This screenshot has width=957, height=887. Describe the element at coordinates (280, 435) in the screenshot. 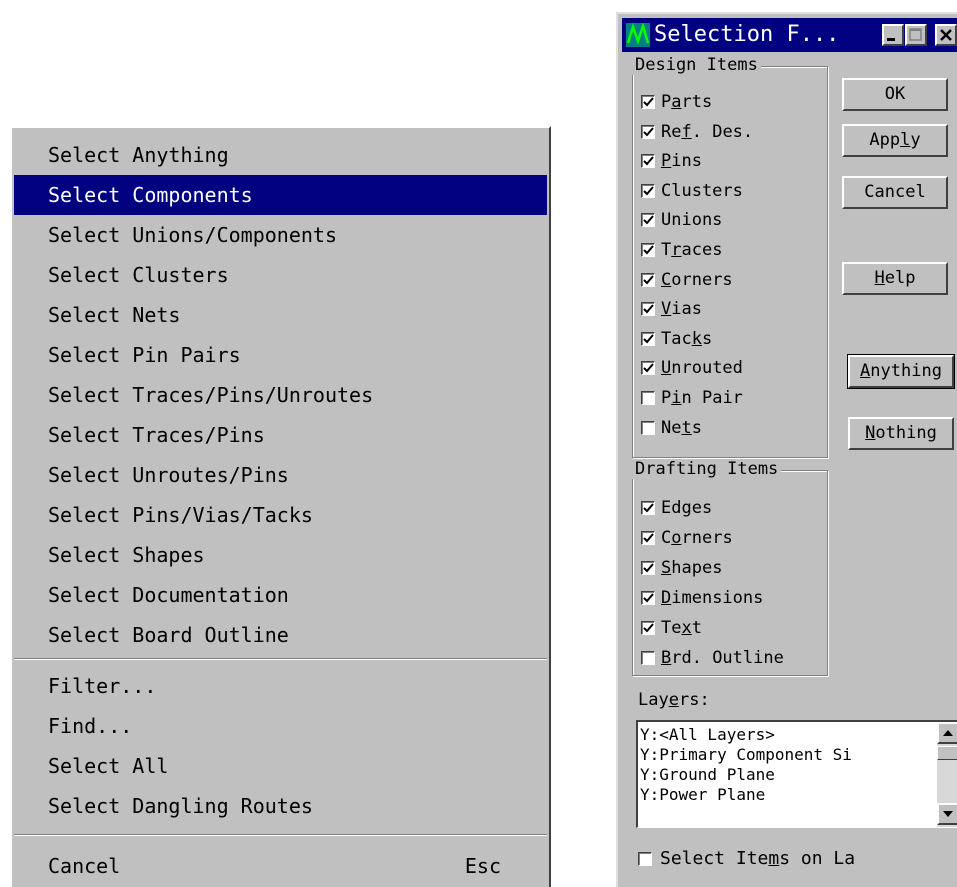

I see `menu-item-select-traces-pins: Select Traces/Pins` at that location.